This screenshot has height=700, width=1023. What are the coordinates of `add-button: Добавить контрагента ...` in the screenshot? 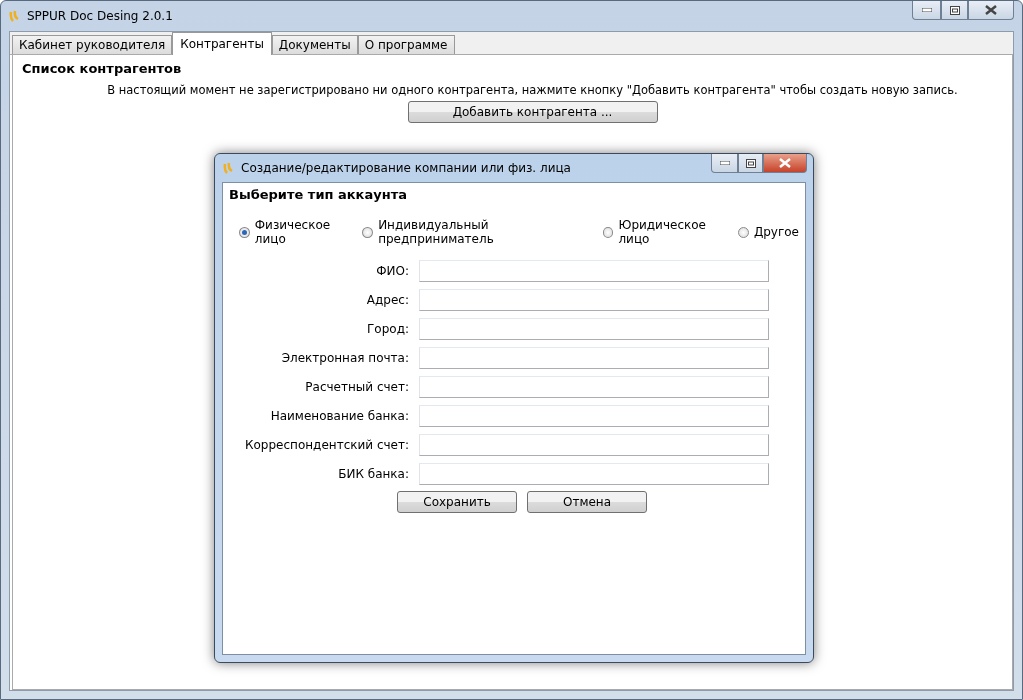 It's located at (532, 112).